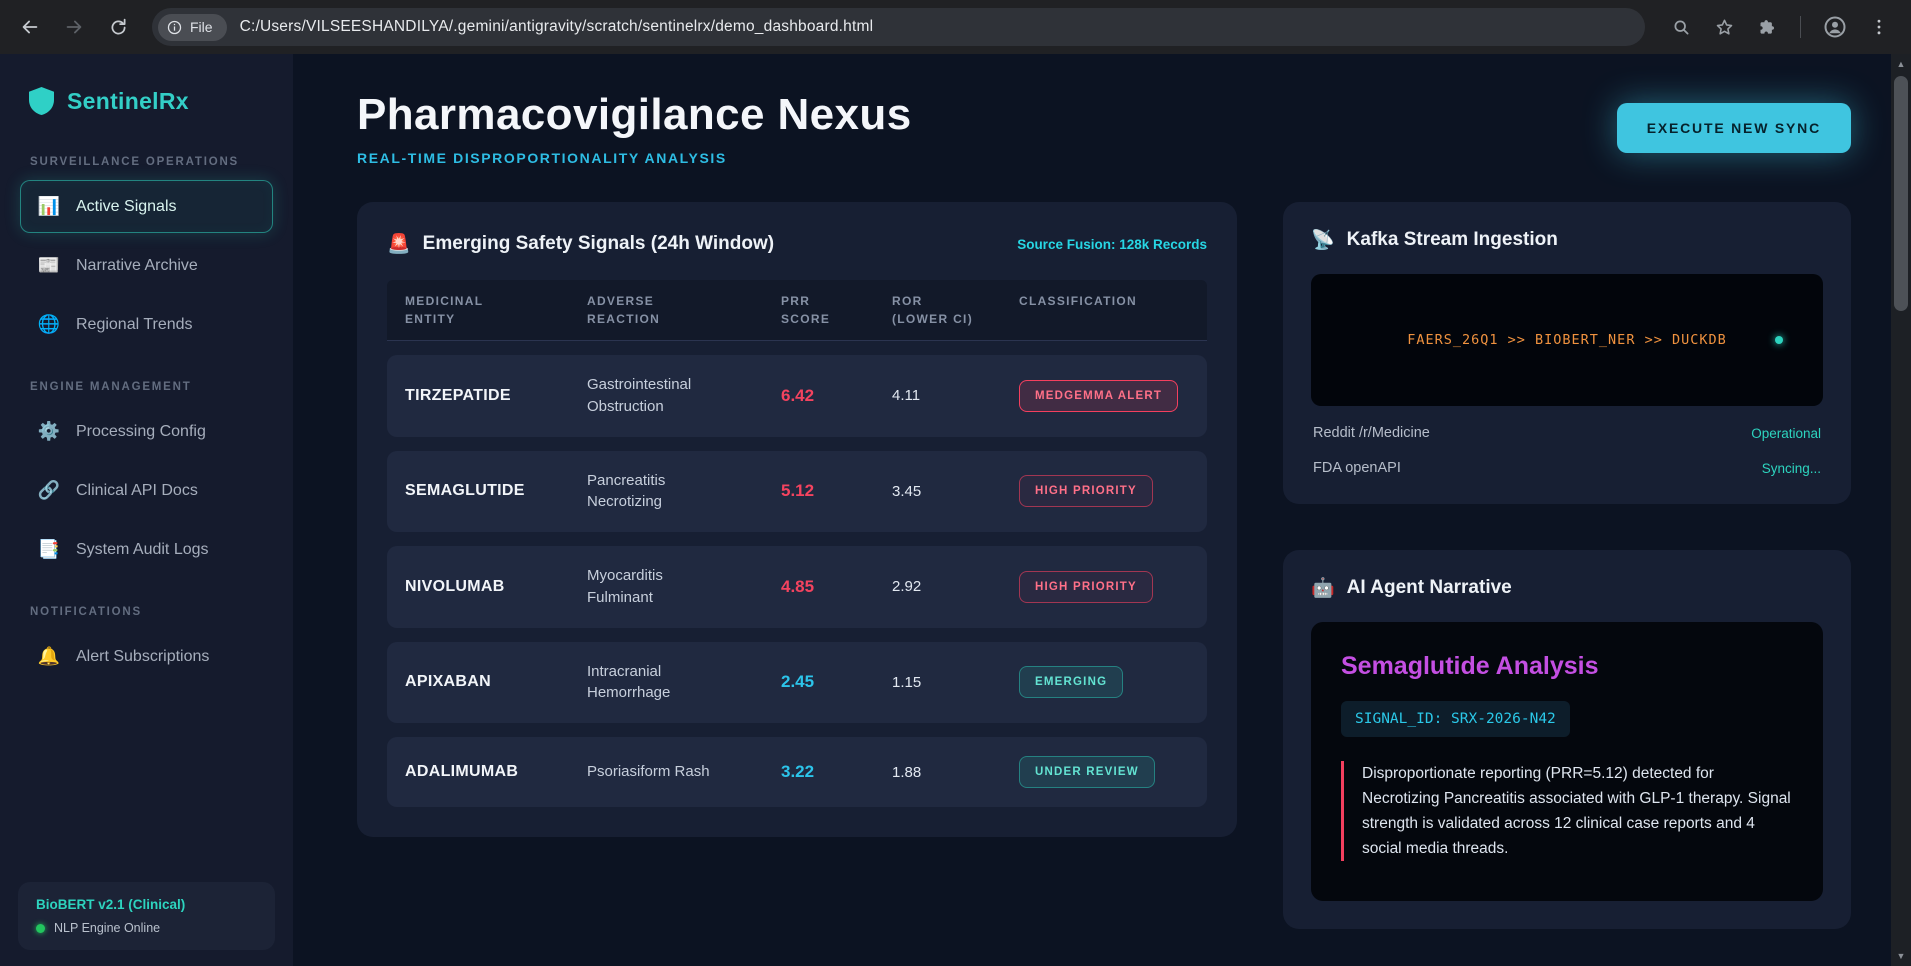 This screenshot has width=1911, height=966. What do you see at coordinates (192, 27) in the screenshot?
I see `file-chip: File` at bounding box center [192, 27].